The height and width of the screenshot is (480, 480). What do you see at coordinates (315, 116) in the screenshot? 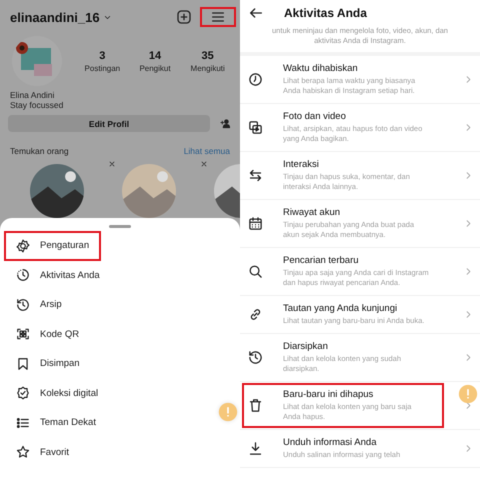
I see `item-title: Foto dan video` at bounding box center [315, 116].